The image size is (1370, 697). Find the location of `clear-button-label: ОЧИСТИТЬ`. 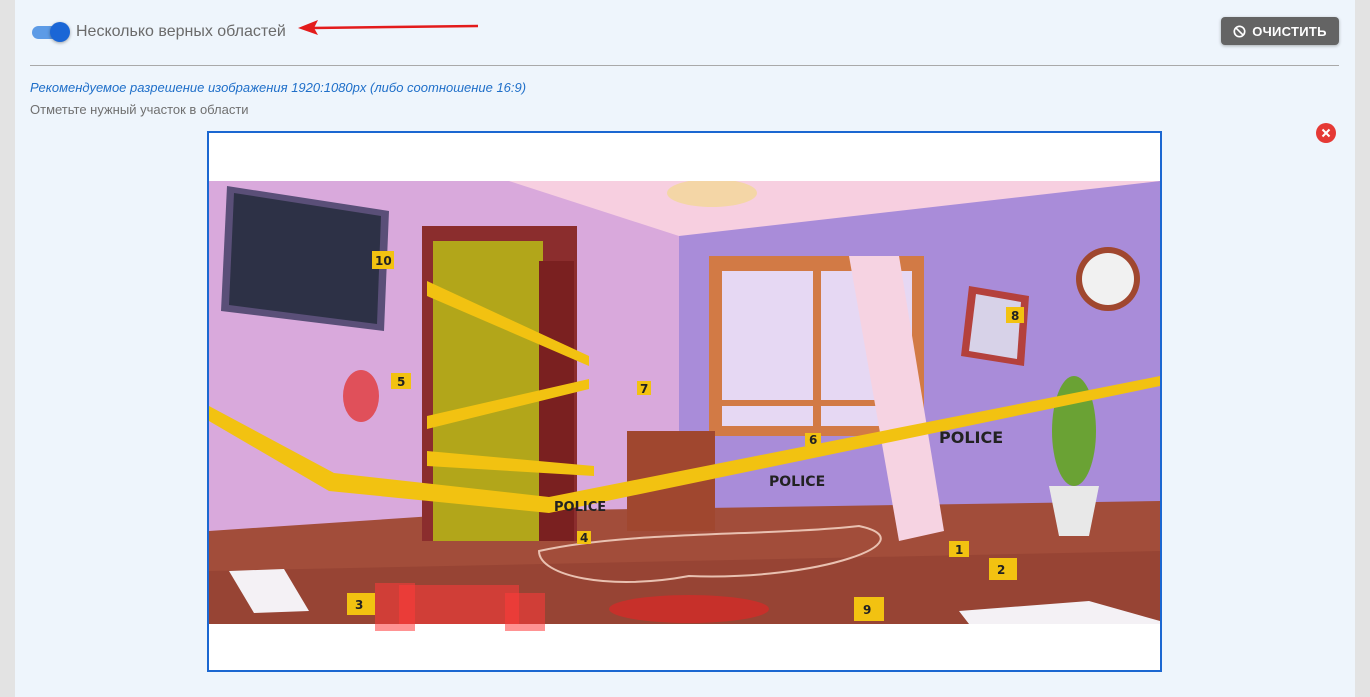

clear-button-label: ОЧИСТИТЬ is located at coordinates (1289, 31).